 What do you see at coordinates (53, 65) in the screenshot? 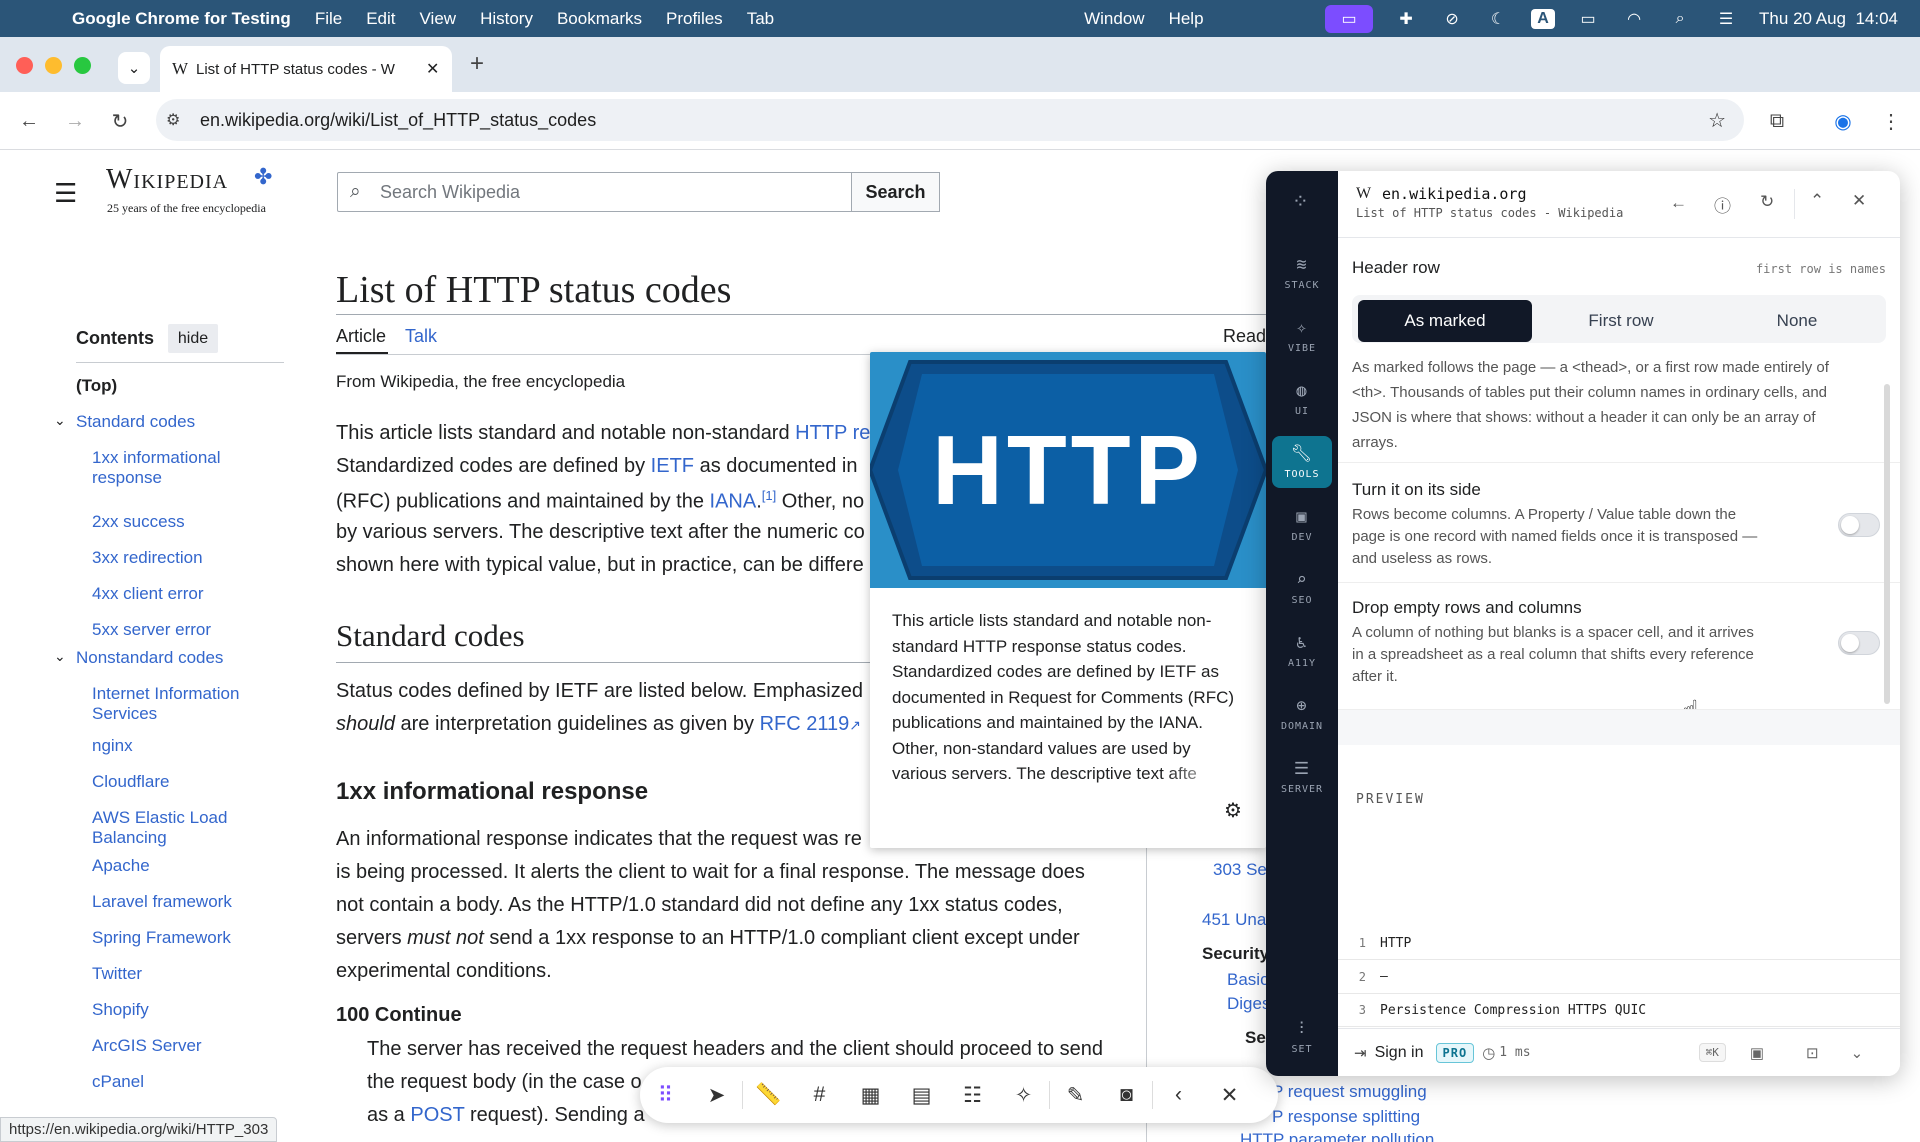
I see `window-minimize-button` at bounding box center [53, 65].